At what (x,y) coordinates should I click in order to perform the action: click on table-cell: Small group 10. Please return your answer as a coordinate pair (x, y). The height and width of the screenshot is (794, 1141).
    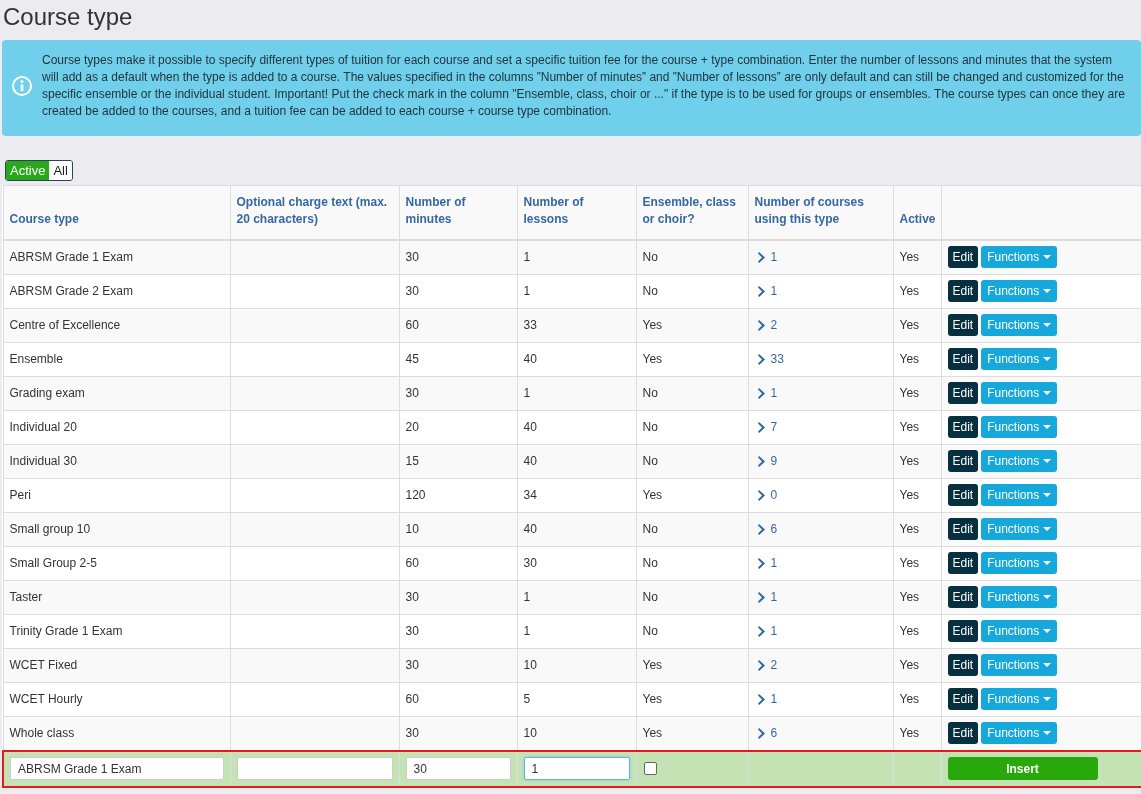
    Looking at the image, I should click on (116, 529).